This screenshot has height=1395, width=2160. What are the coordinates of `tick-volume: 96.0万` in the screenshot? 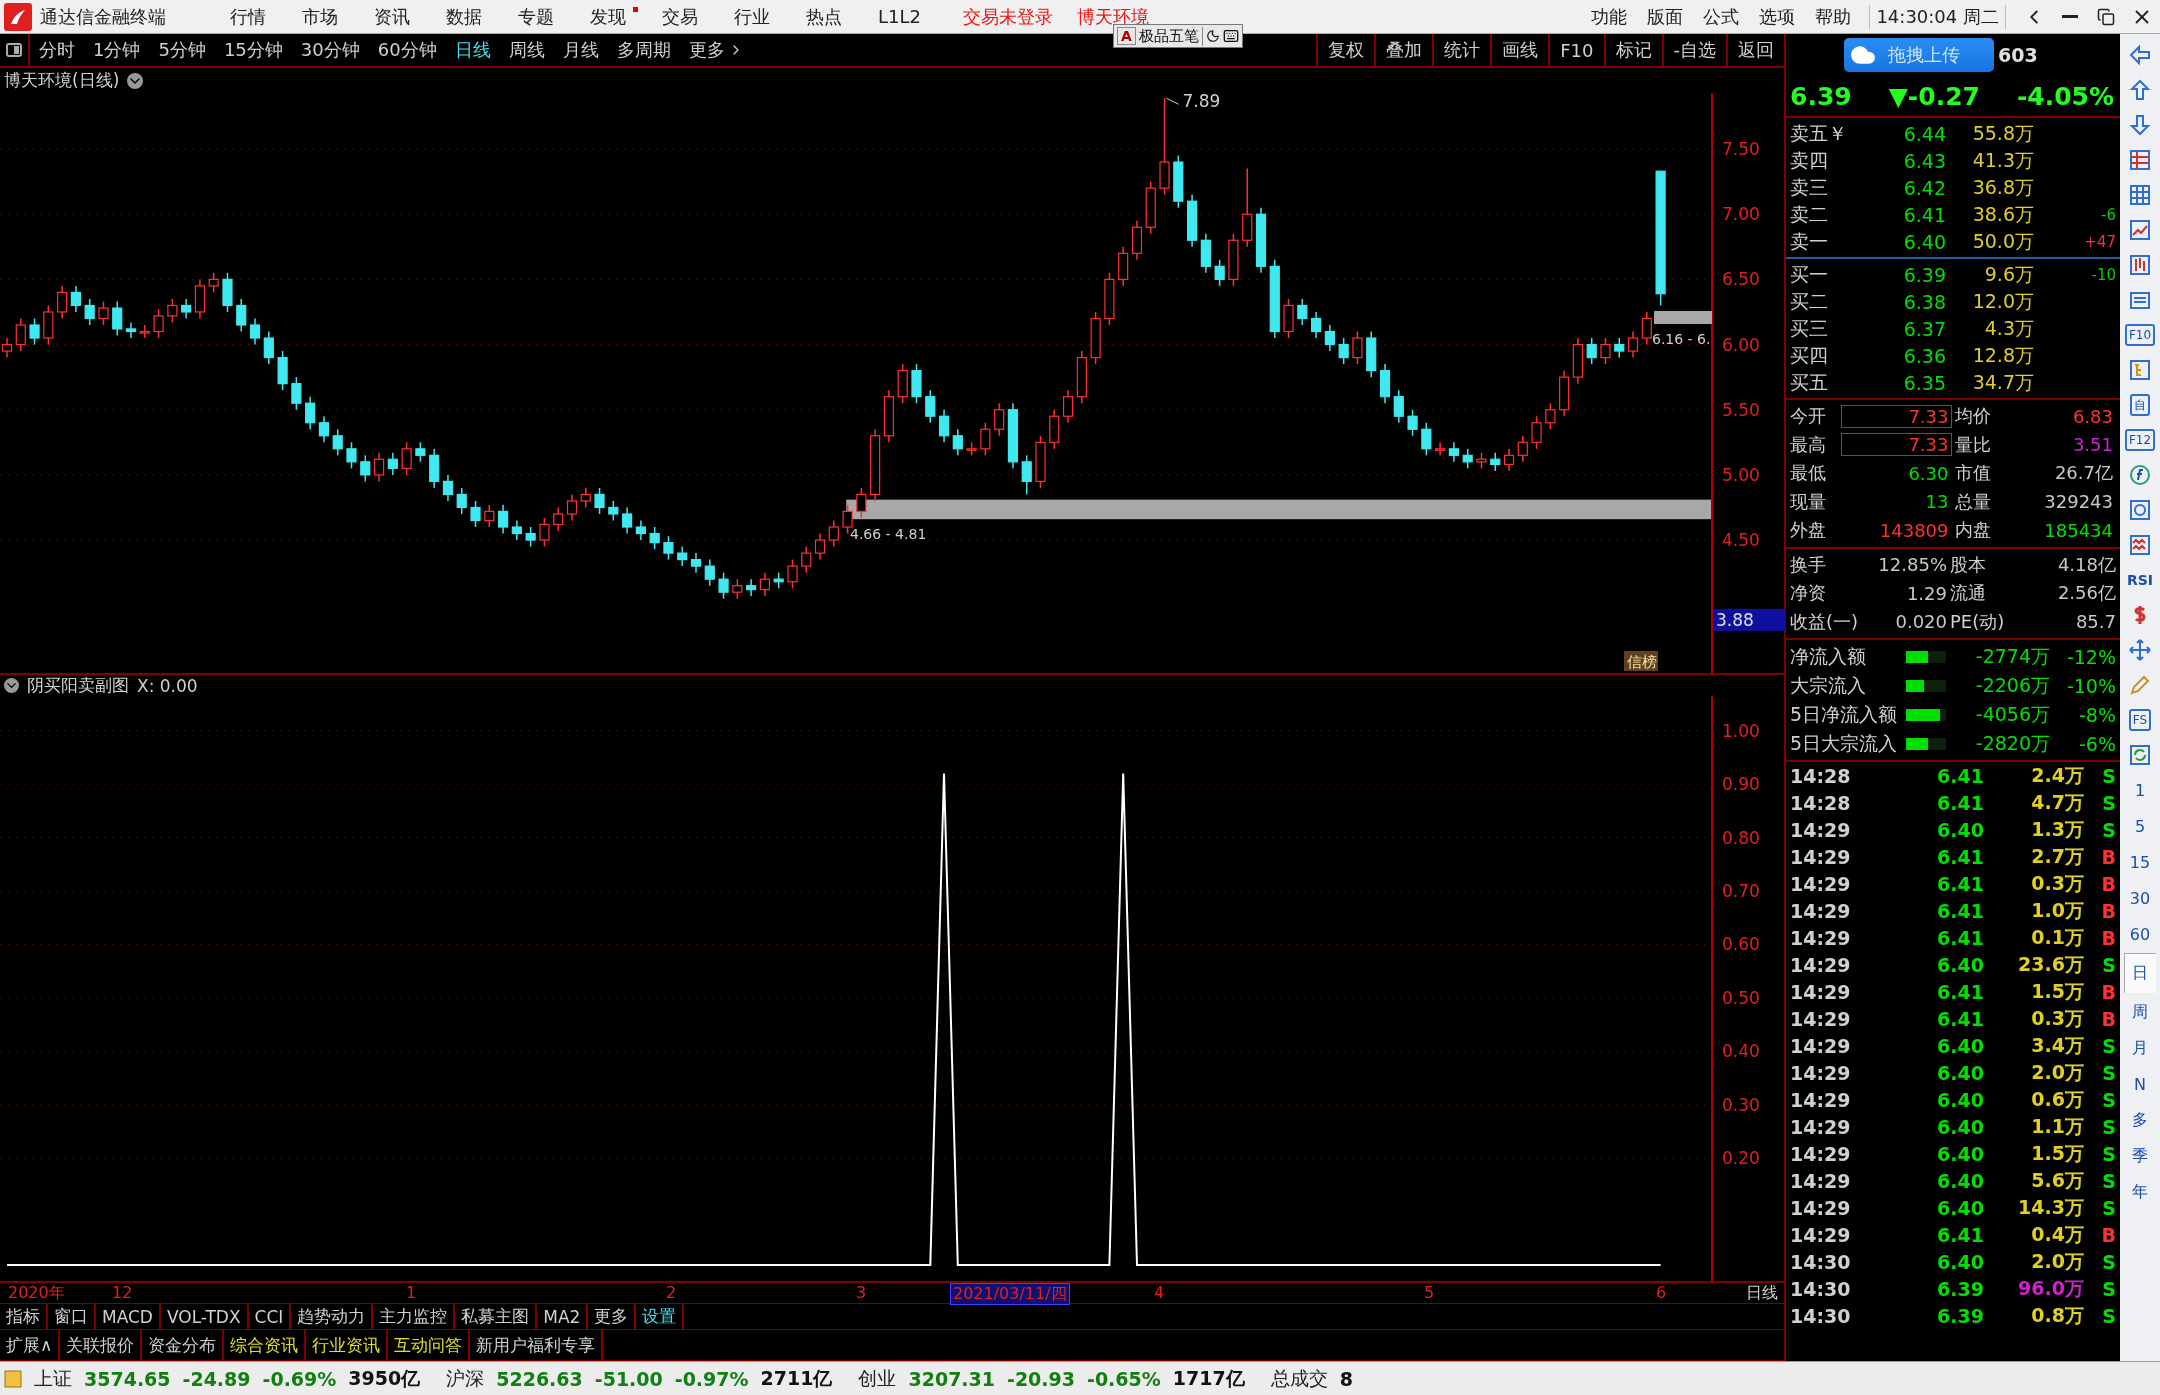 It's located at (2050, 1288).